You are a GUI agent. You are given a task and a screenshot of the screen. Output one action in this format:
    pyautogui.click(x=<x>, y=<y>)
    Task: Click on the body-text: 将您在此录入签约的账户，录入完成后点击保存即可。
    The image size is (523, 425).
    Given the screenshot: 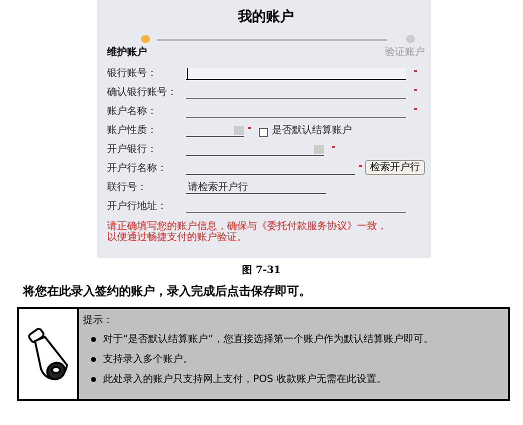 What is the action you would take?
    pyautogui.click(x=167, y=291)
    